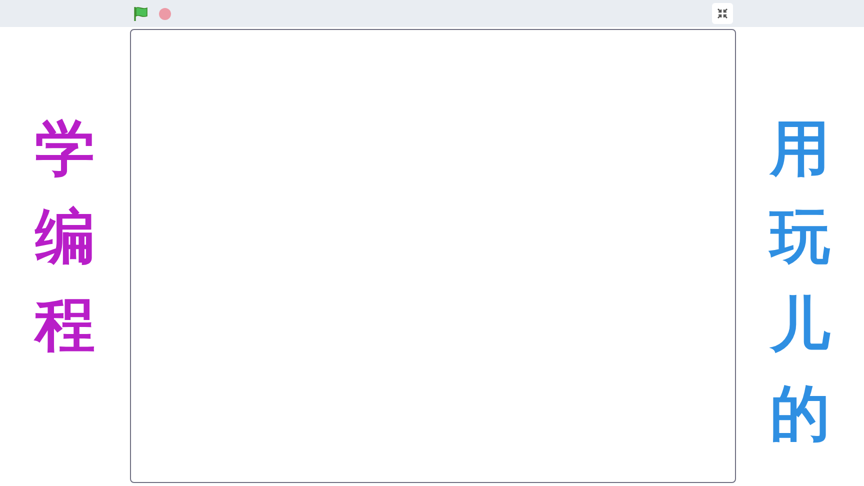  I want to click on vertical-caption: 用玩儿的, so click(800, 282).